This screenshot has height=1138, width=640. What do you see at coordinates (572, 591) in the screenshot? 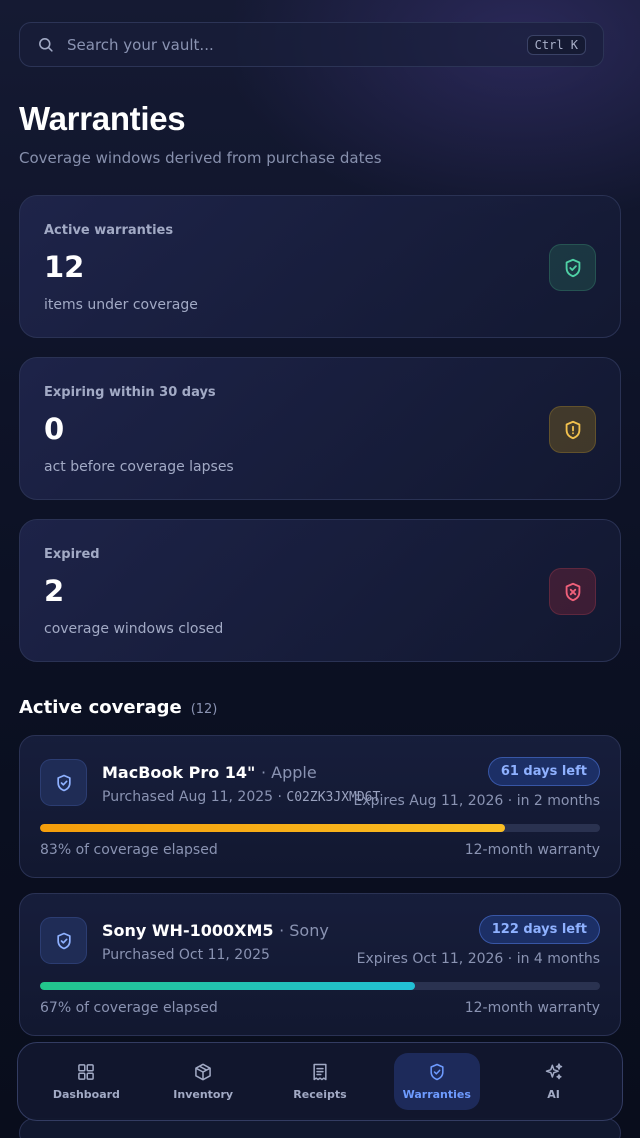
I see `shield-x-icon` at bounding box center [572, 591].